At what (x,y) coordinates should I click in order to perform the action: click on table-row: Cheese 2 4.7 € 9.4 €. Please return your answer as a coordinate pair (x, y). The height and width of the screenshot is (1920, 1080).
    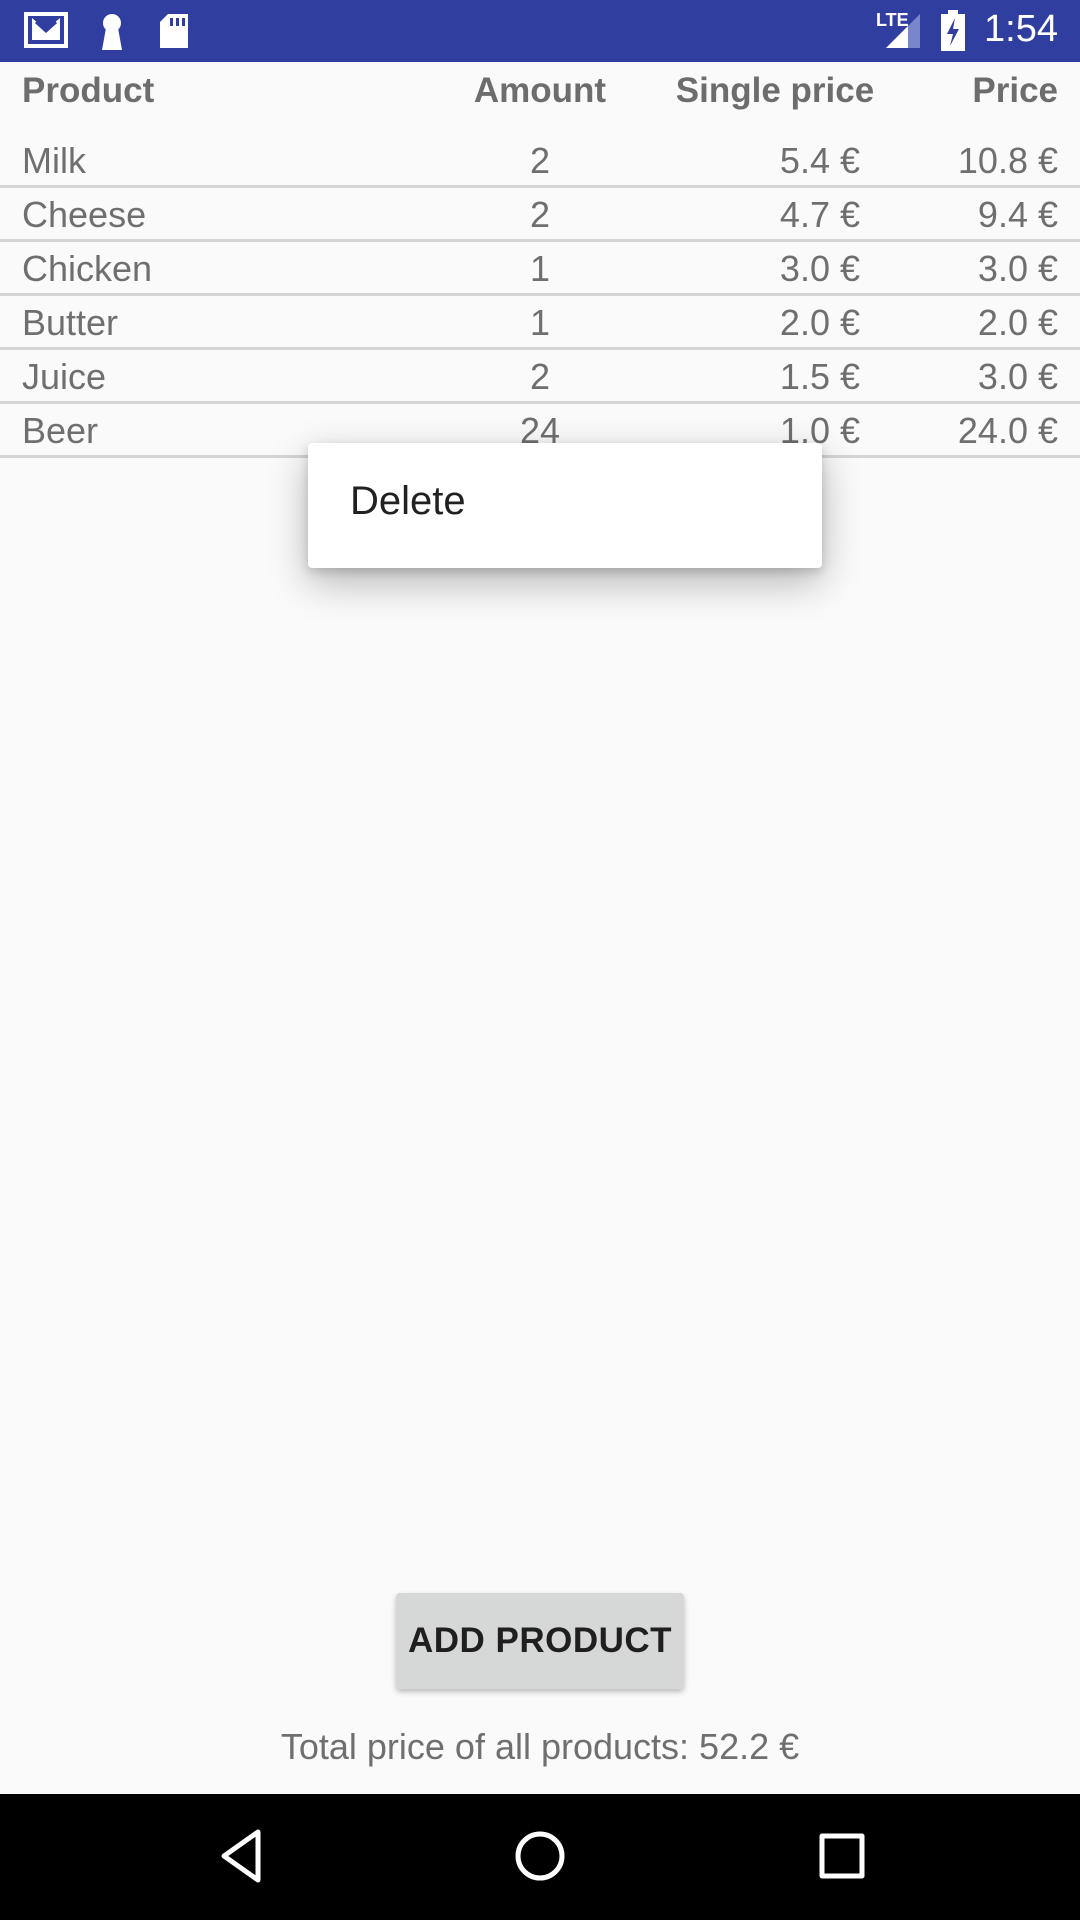
    Looking at the image, I should click on (540, 215).